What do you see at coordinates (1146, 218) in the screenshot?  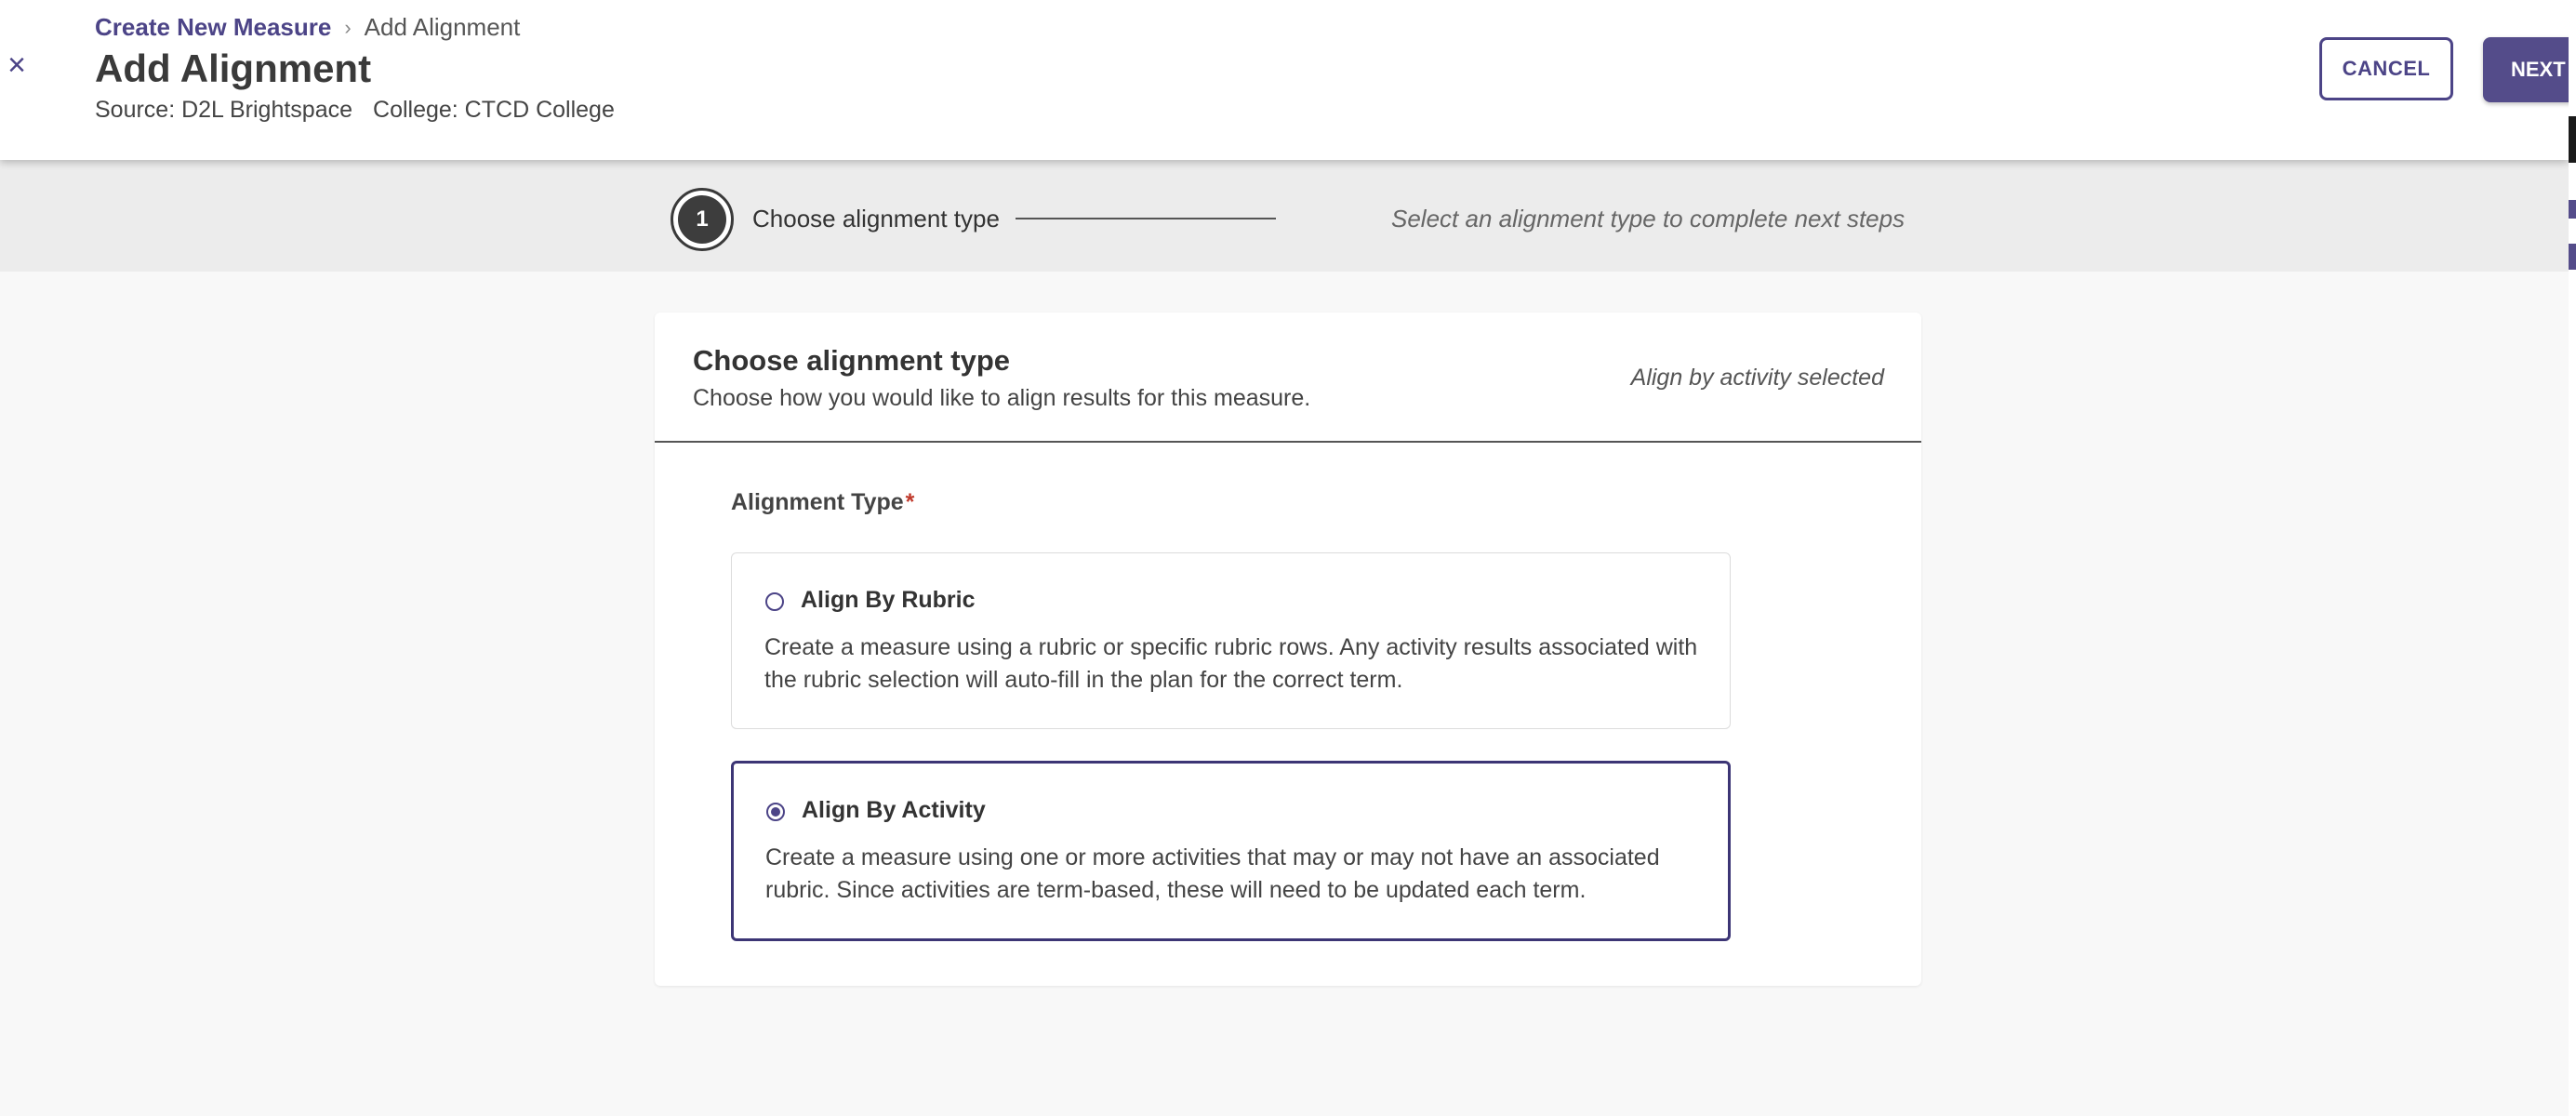 I see `step-connector-line` at bounding box center [1146, 218].